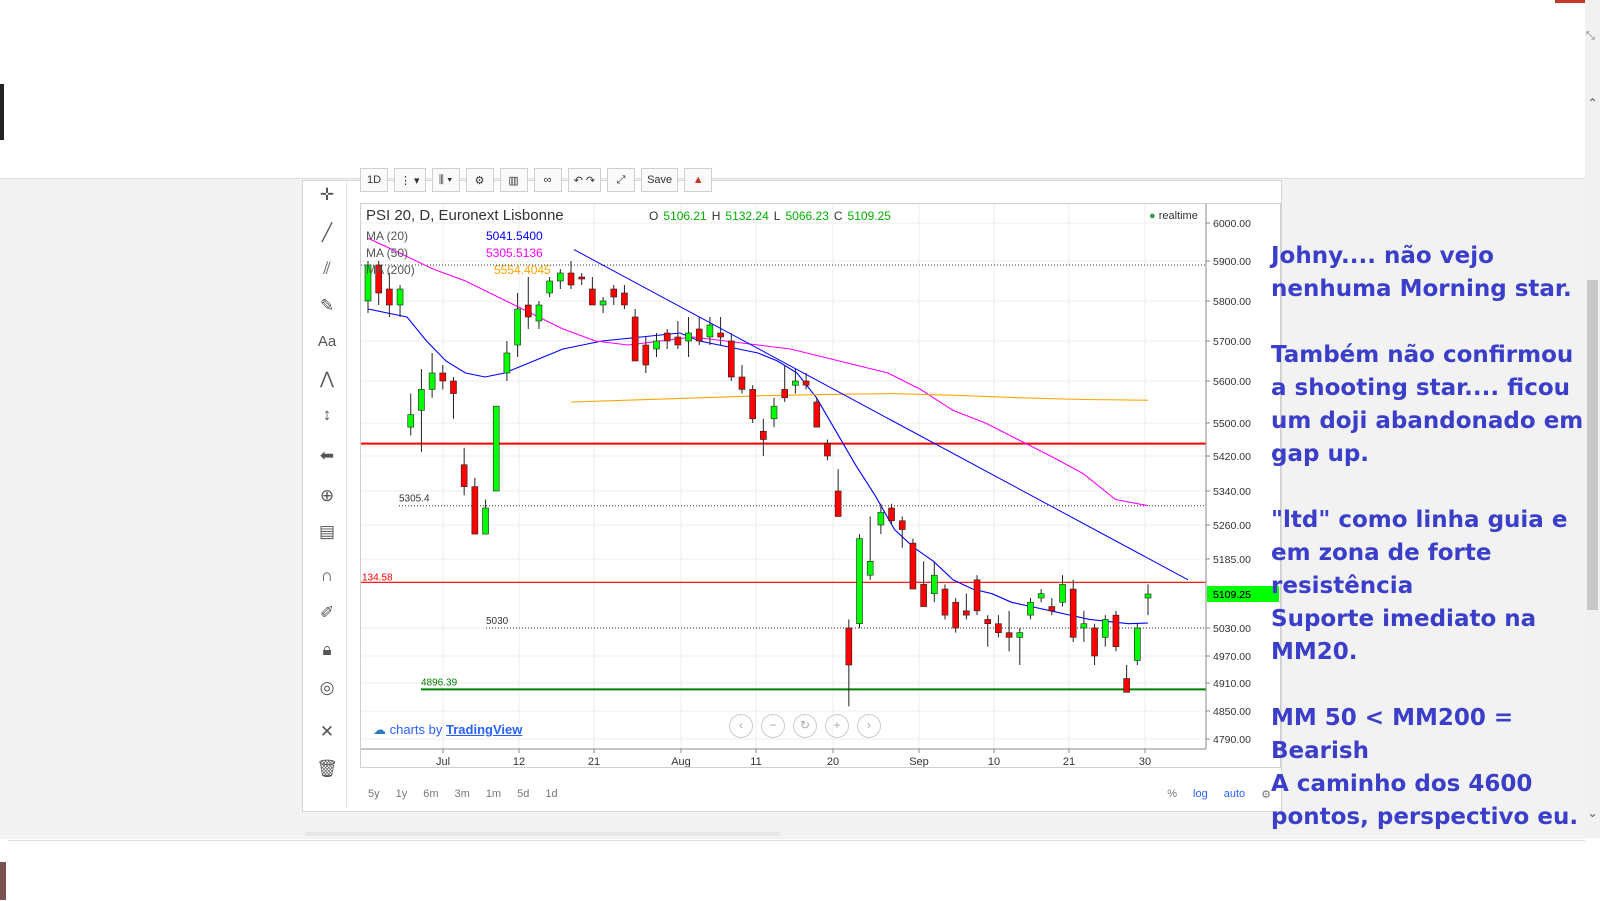 The height and width of the screenshot is (901, 1600). I want to click on trend-line-icon: ╱, so click(327, 233).